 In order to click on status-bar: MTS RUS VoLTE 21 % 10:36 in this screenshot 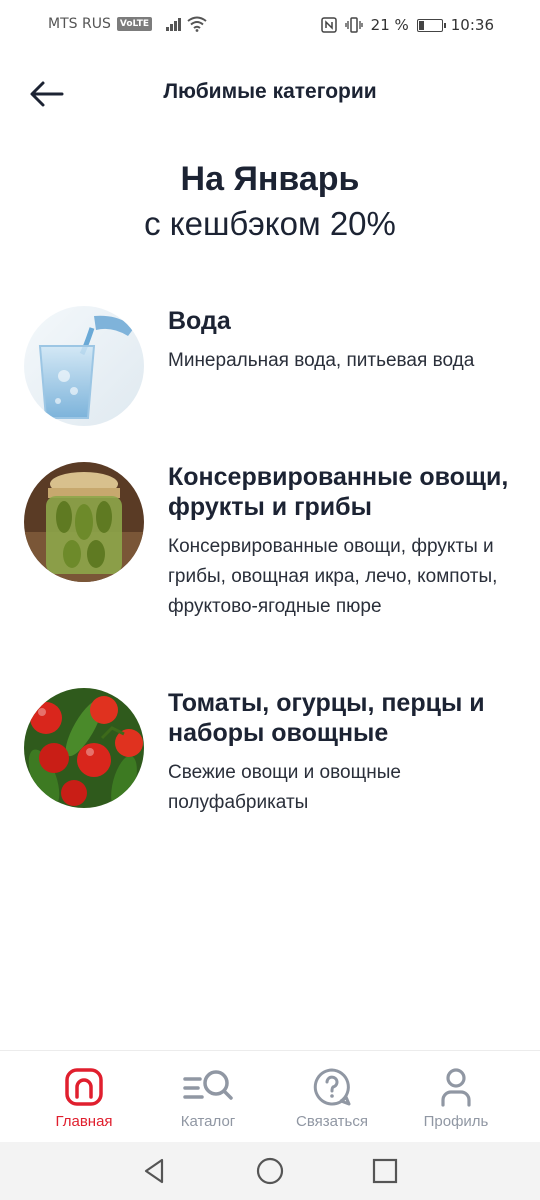, I will do `click(270, 26)`.